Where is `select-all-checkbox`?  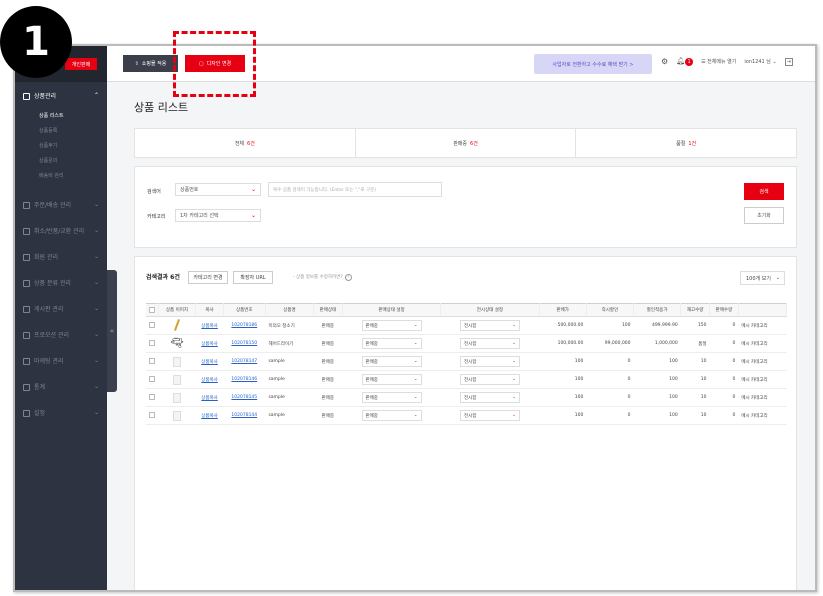
select-all-checkbox is located at coordinates (151, 309).